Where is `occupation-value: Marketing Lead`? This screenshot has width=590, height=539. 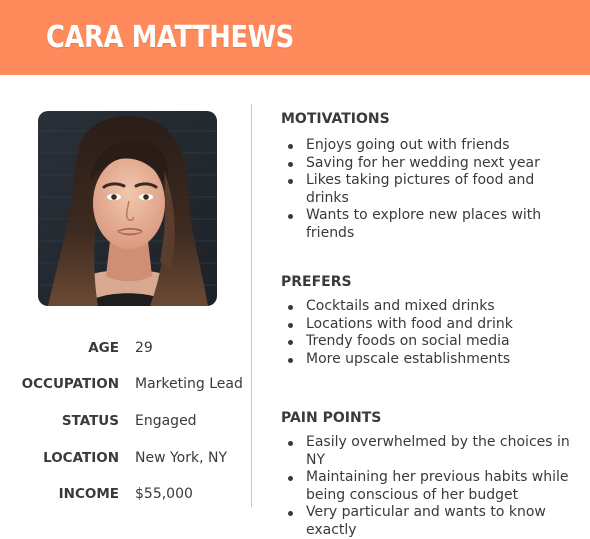
occupation-value: Marketing Lead is located at coordinates (189, 384).